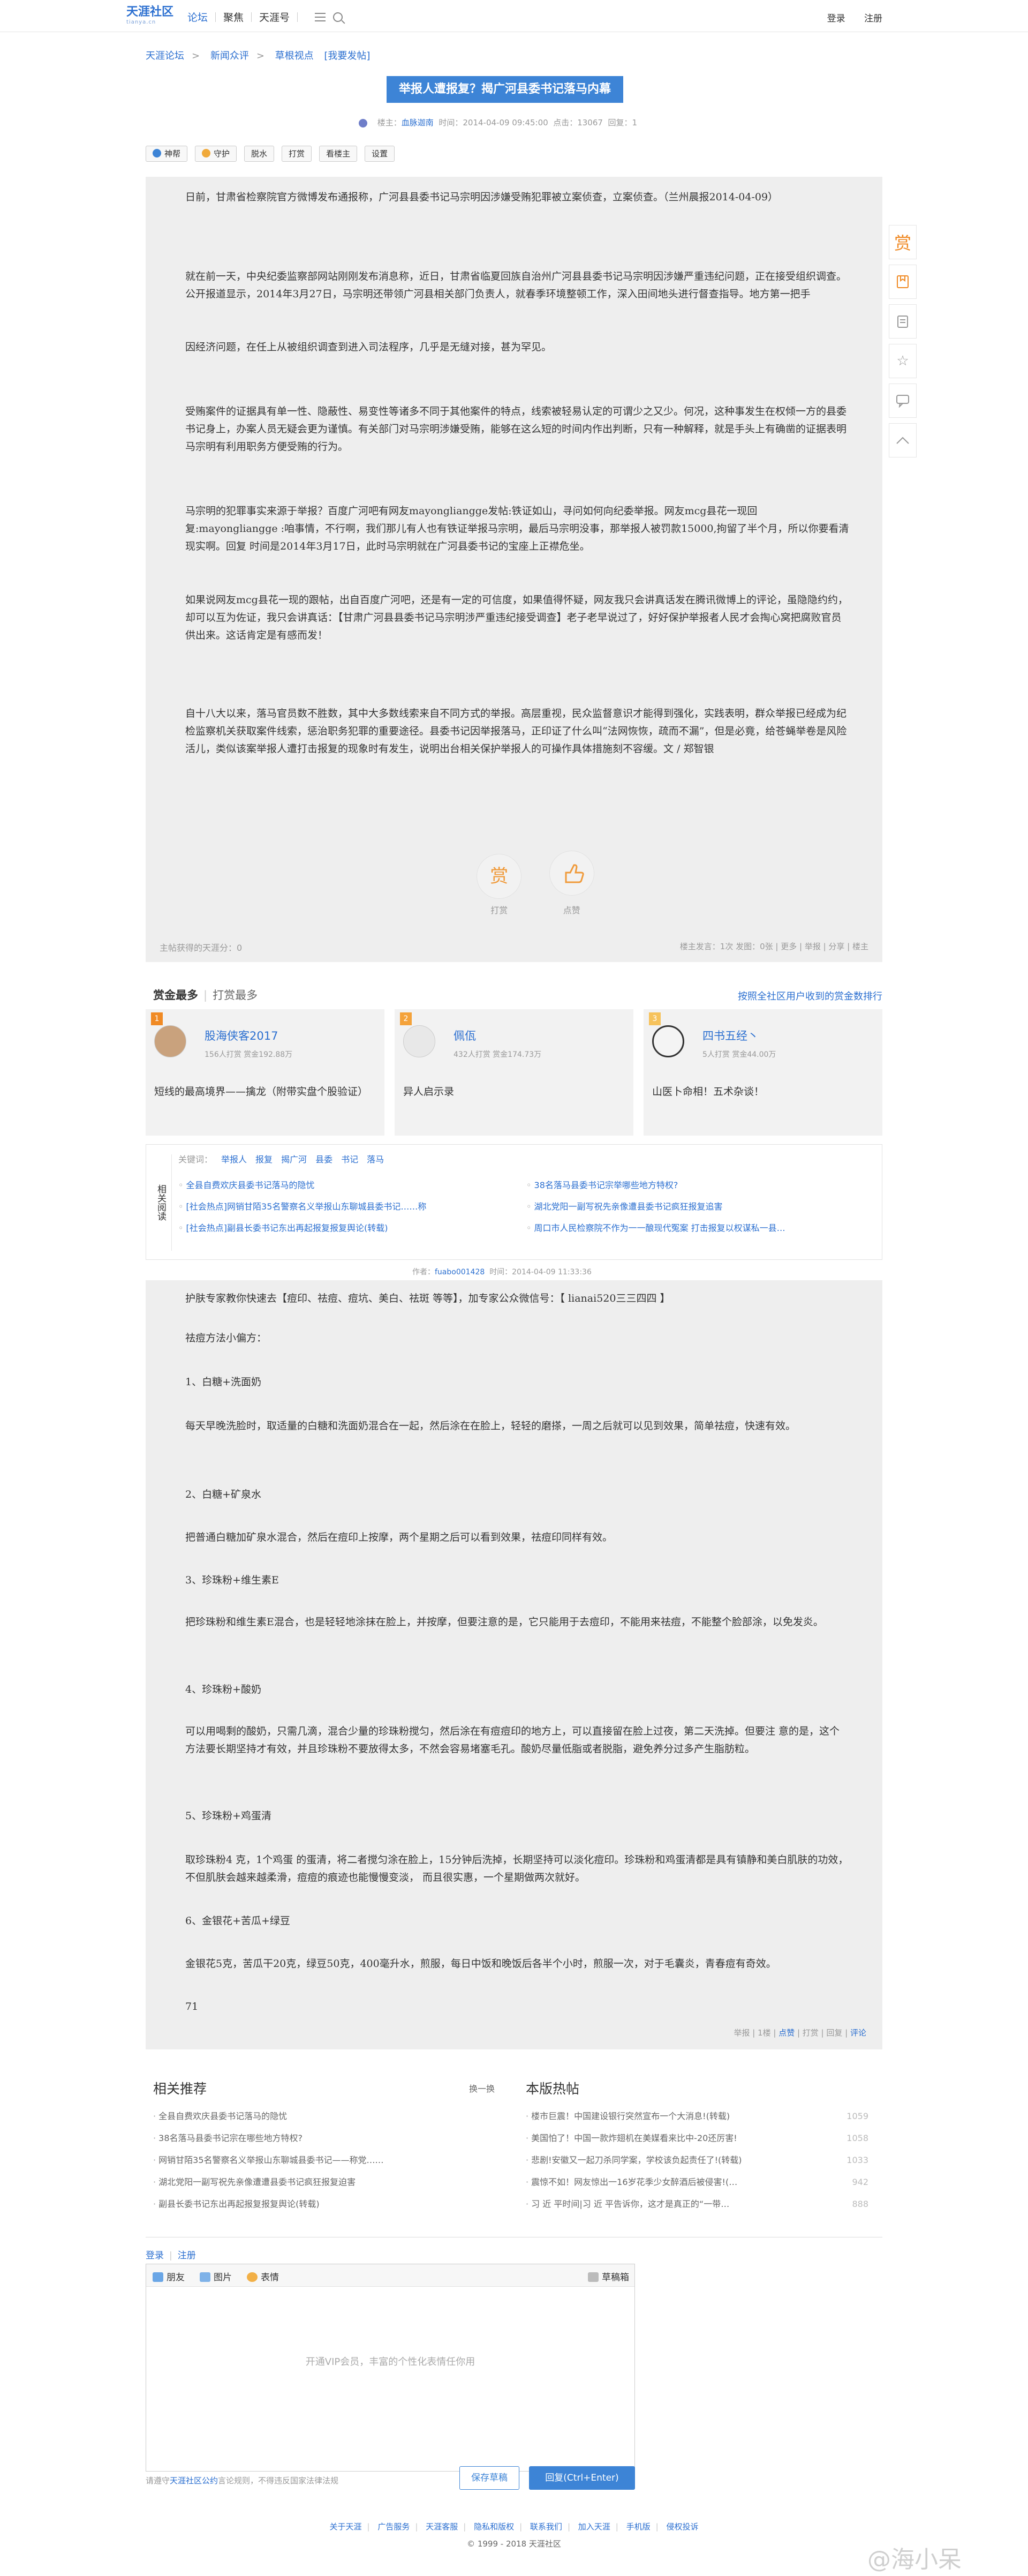 The height and width of the screenshot is (2576, 1028). Describe the element at coordinates (489, 2478) in the screenshot. I see `save-draft-button: 保存草稿` at that location.